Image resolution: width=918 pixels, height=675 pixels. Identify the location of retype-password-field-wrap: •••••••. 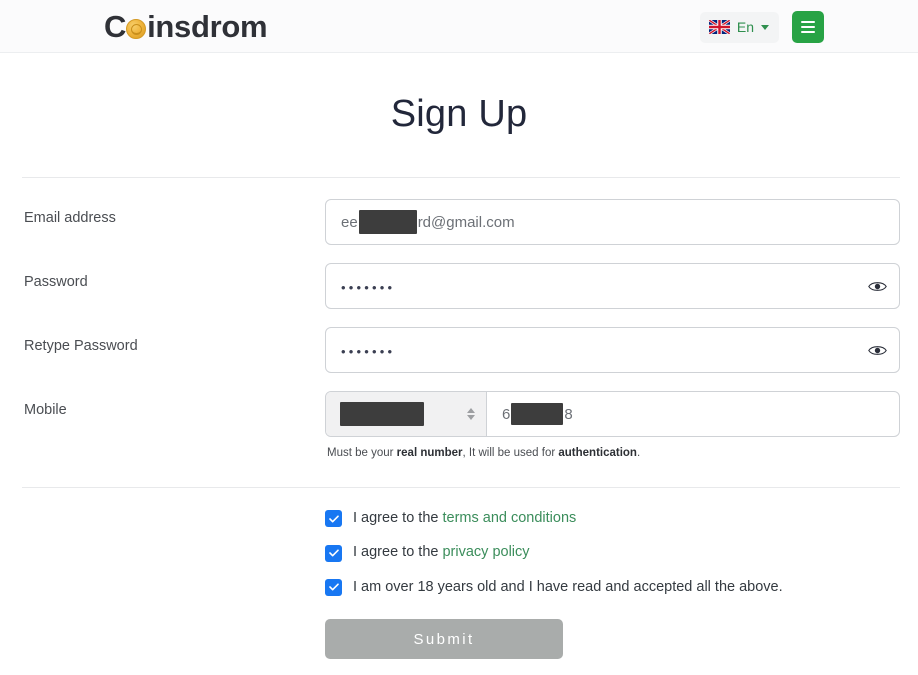
(612, 350).